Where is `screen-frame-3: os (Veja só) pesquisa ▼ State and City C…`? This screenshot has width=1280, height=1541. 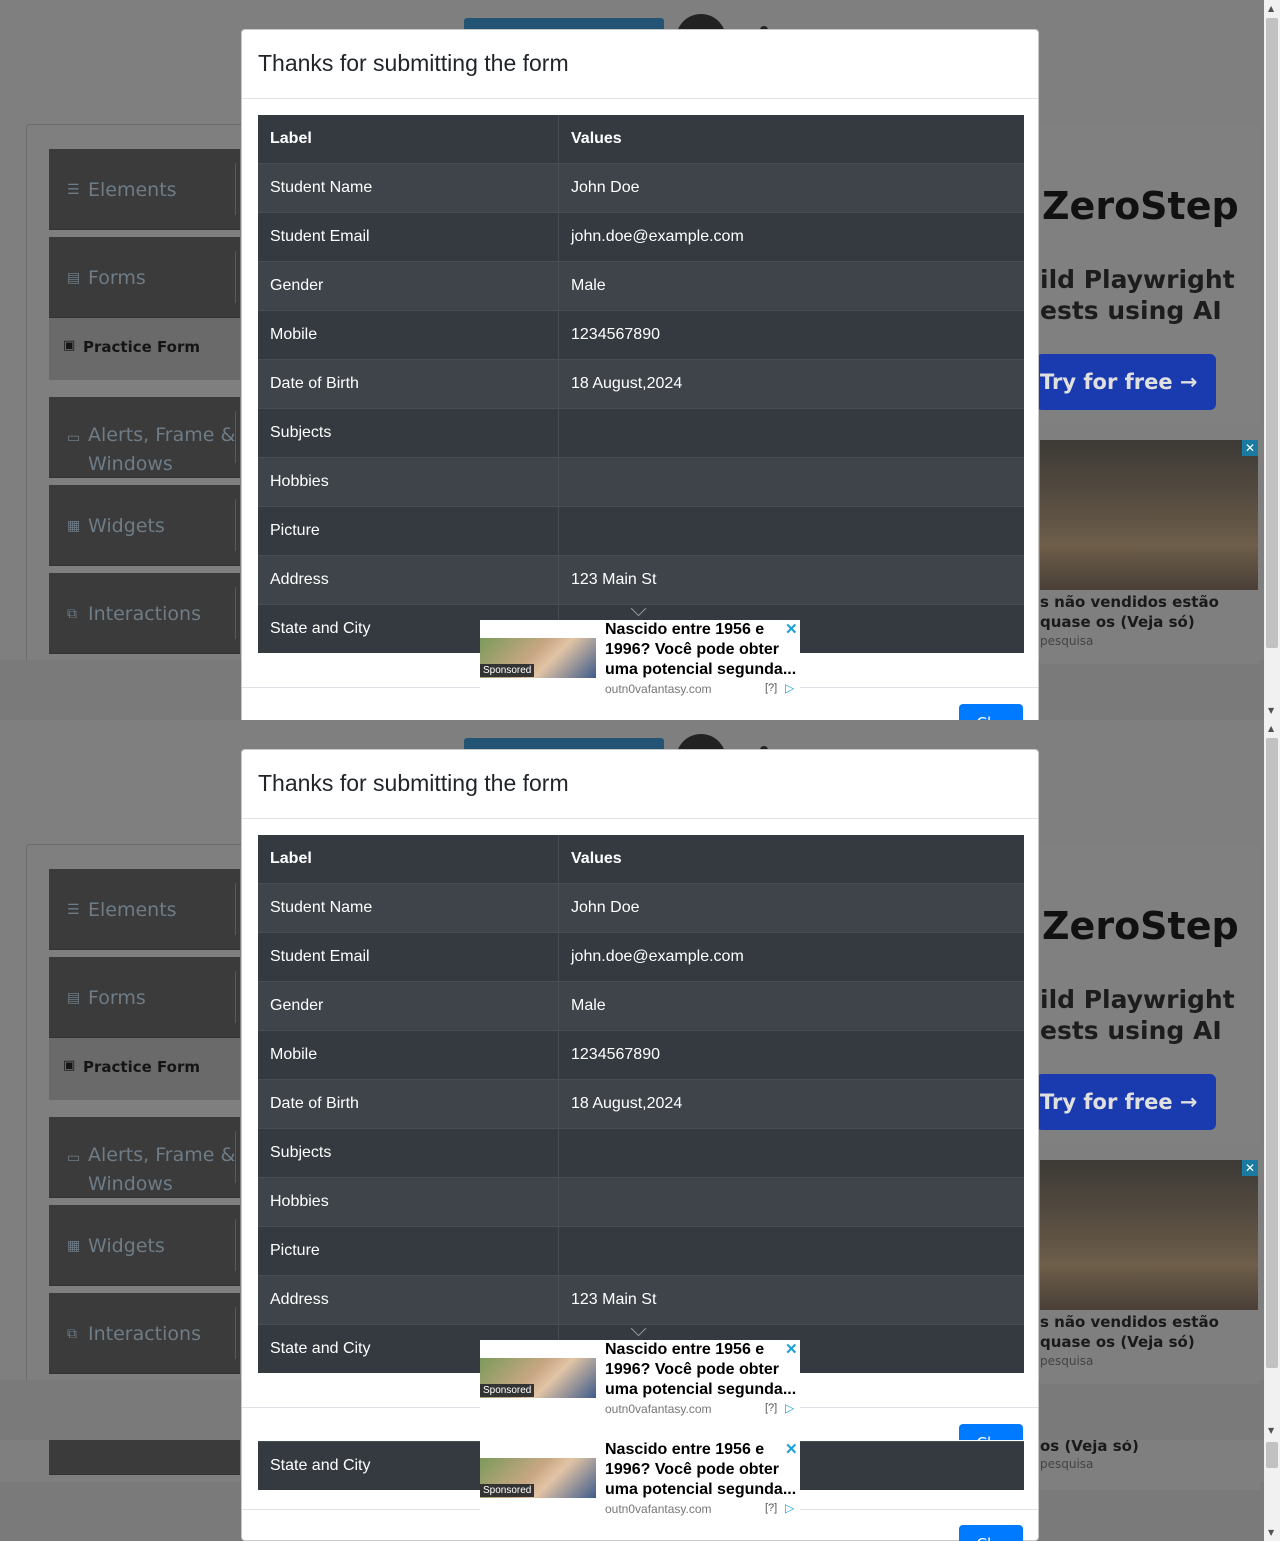
screen-frame-3: os (Veja só) pesquisa ▼ State and City C… is located at coordinates (640, 1490).